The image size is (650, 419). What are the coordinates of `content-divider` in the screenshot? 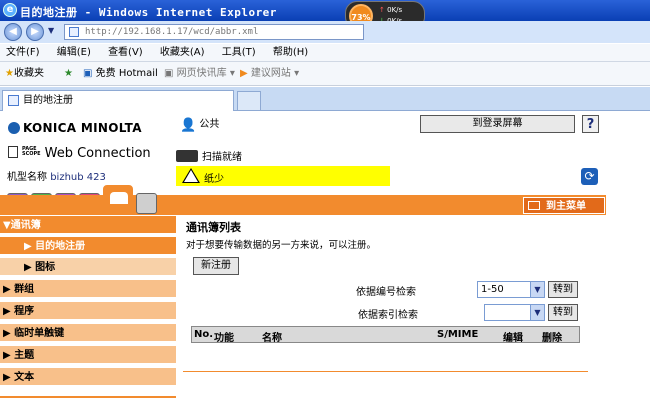 It's located at (385, 371).